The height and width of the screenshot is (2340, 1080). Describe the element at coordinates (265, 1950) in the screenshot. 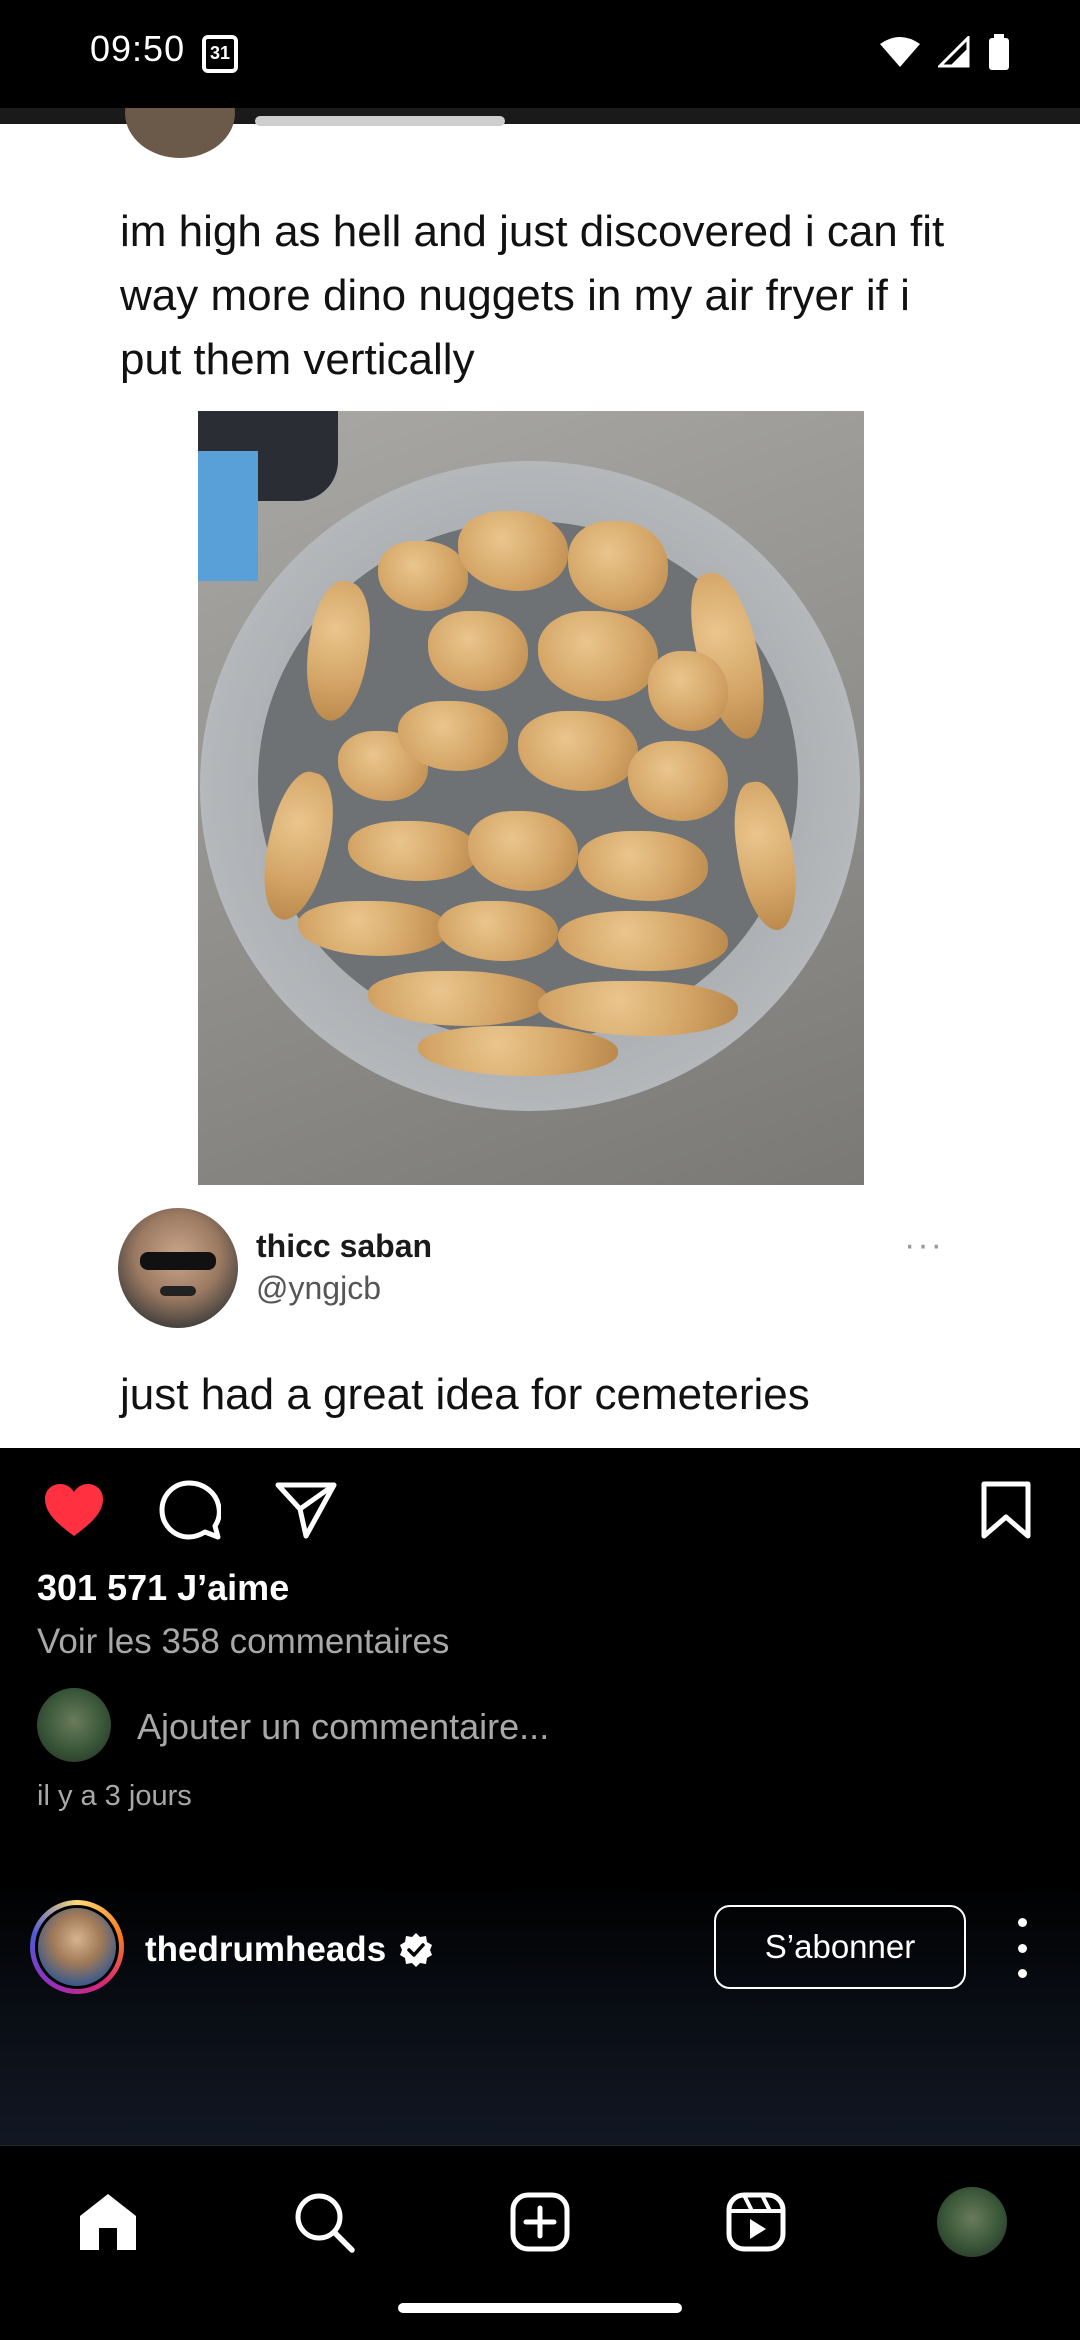

I see `account-username: thedrumheads` at that location.